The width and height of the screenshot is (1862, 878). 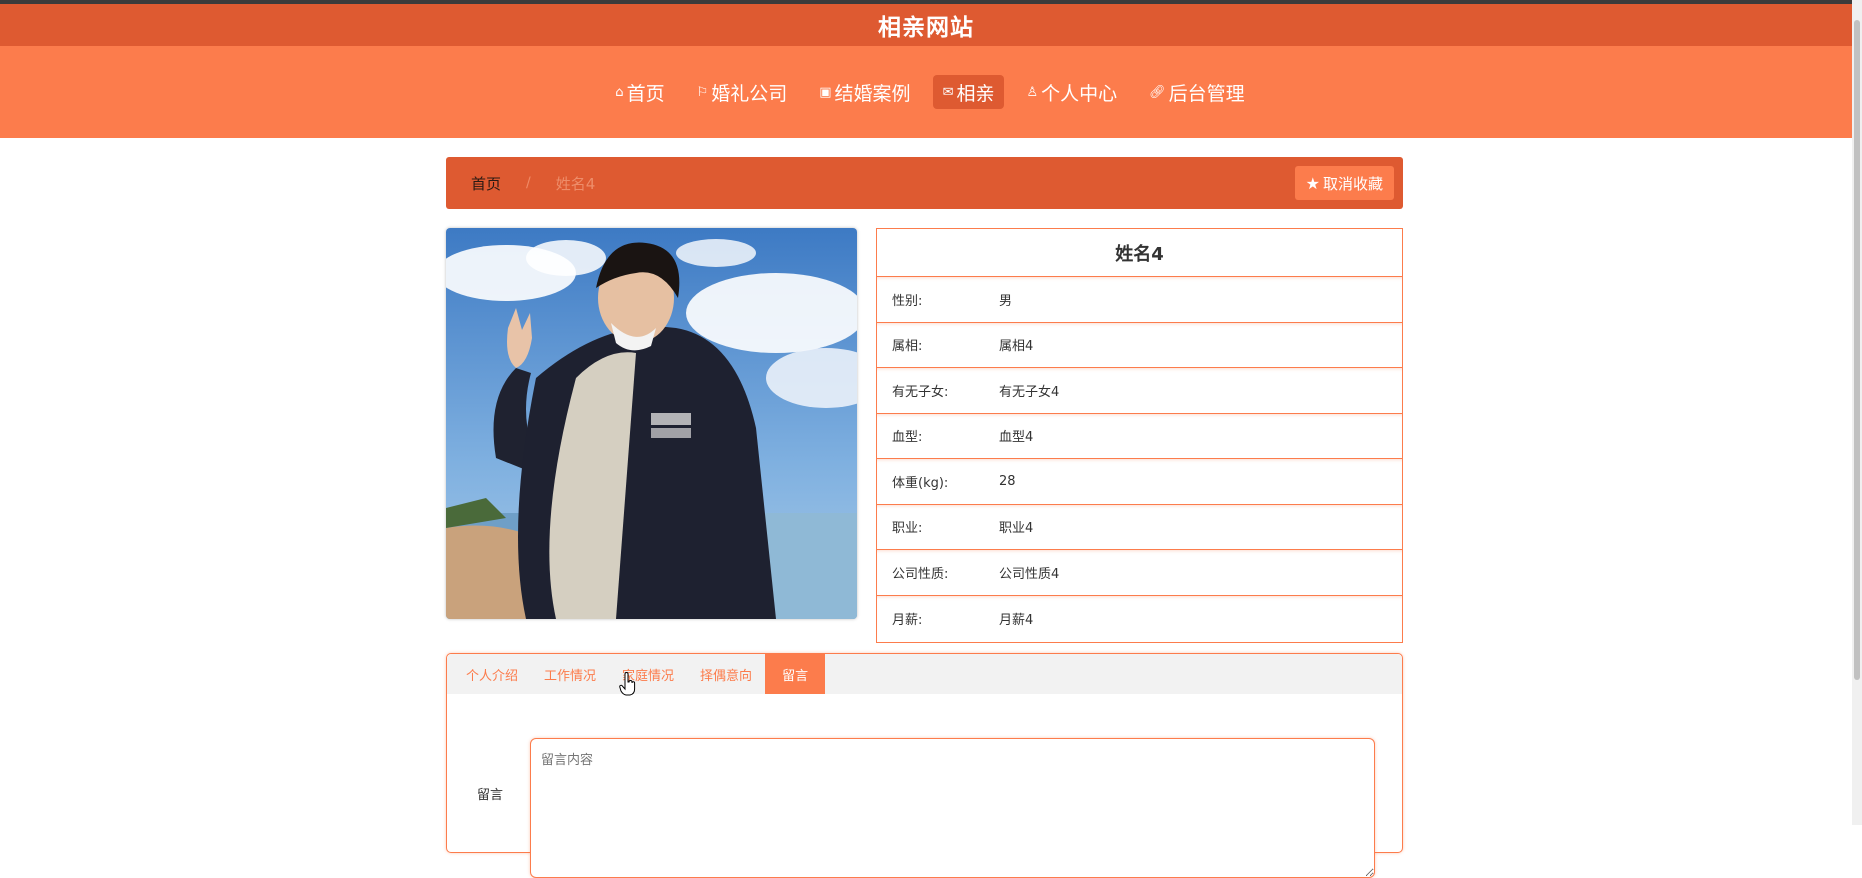 What do you see at coordinates (1016, 620) in the screenshot?
I see `info-value: 月薪4` at bounding box center [1016, 620].